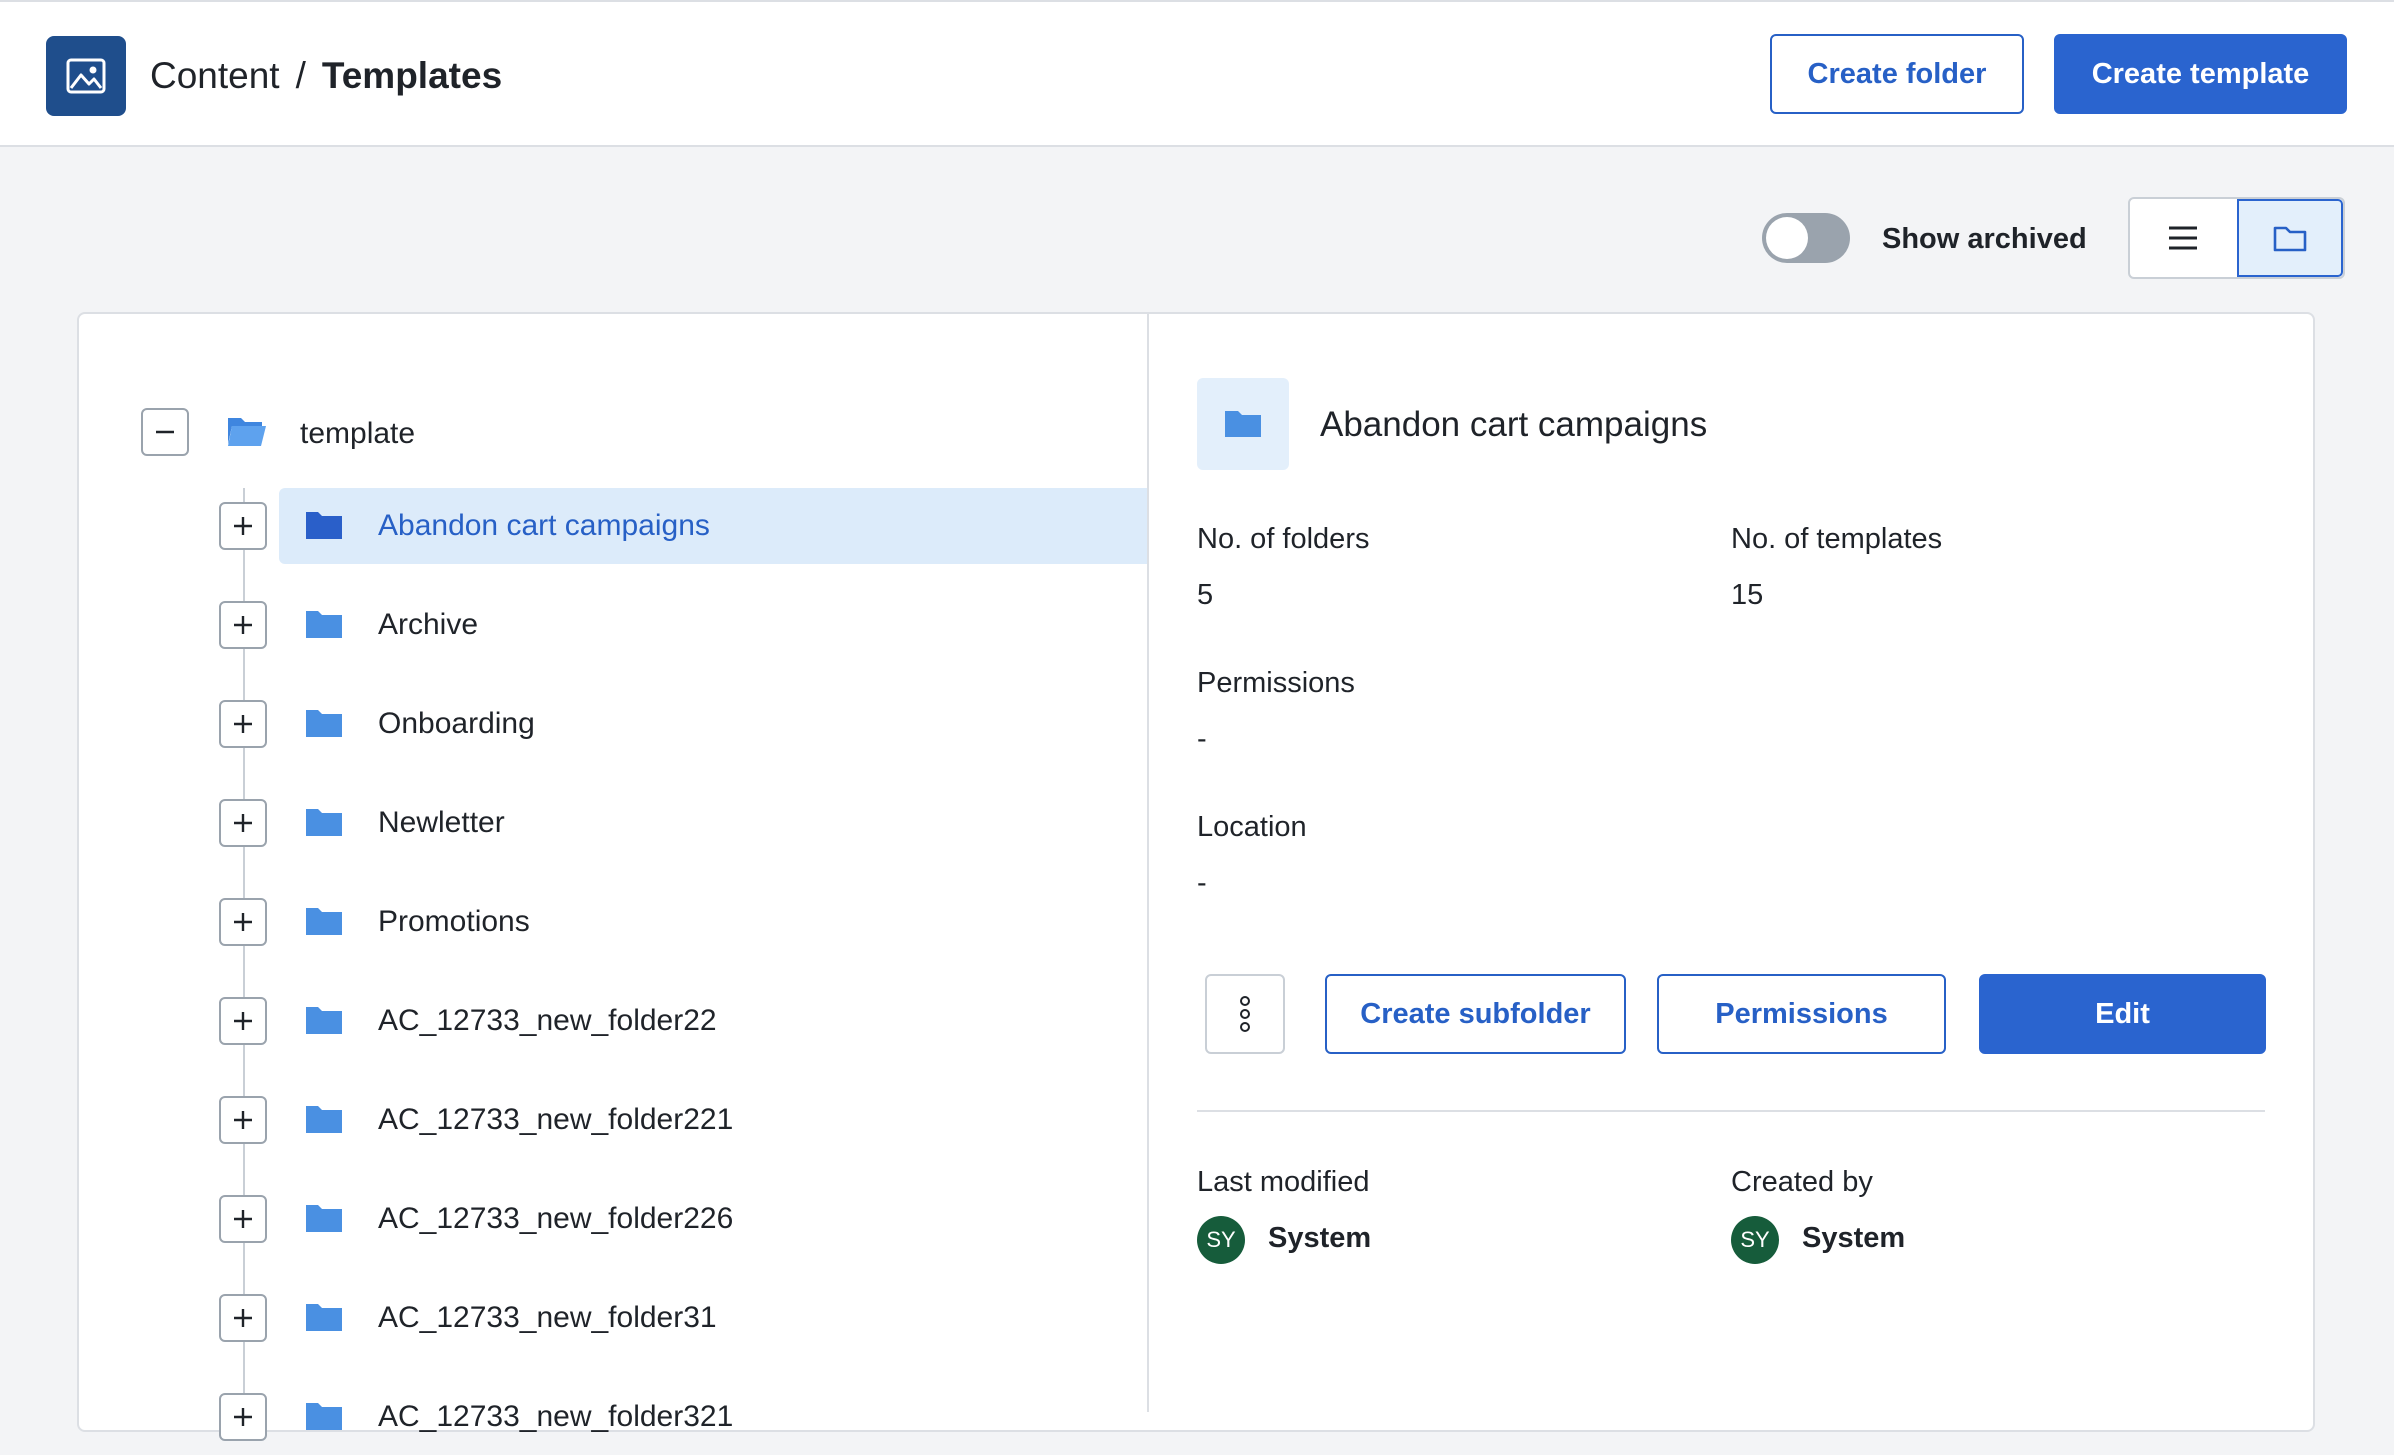  Describe the element at coordinates (357, 434) in the screenshot. I see `tree-root-label: template` at that location.